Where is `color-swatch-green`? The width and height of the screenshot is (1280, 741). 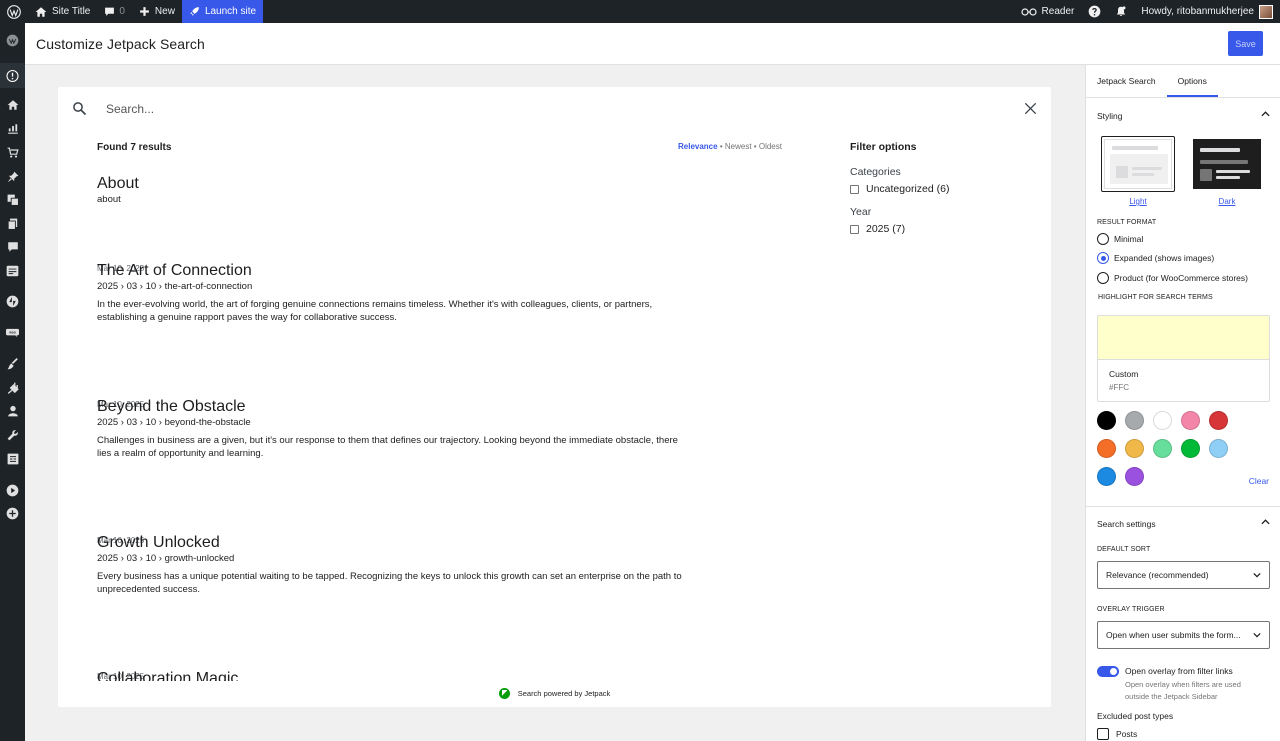 color-swatch-green is located at coordinates (1190, 448).